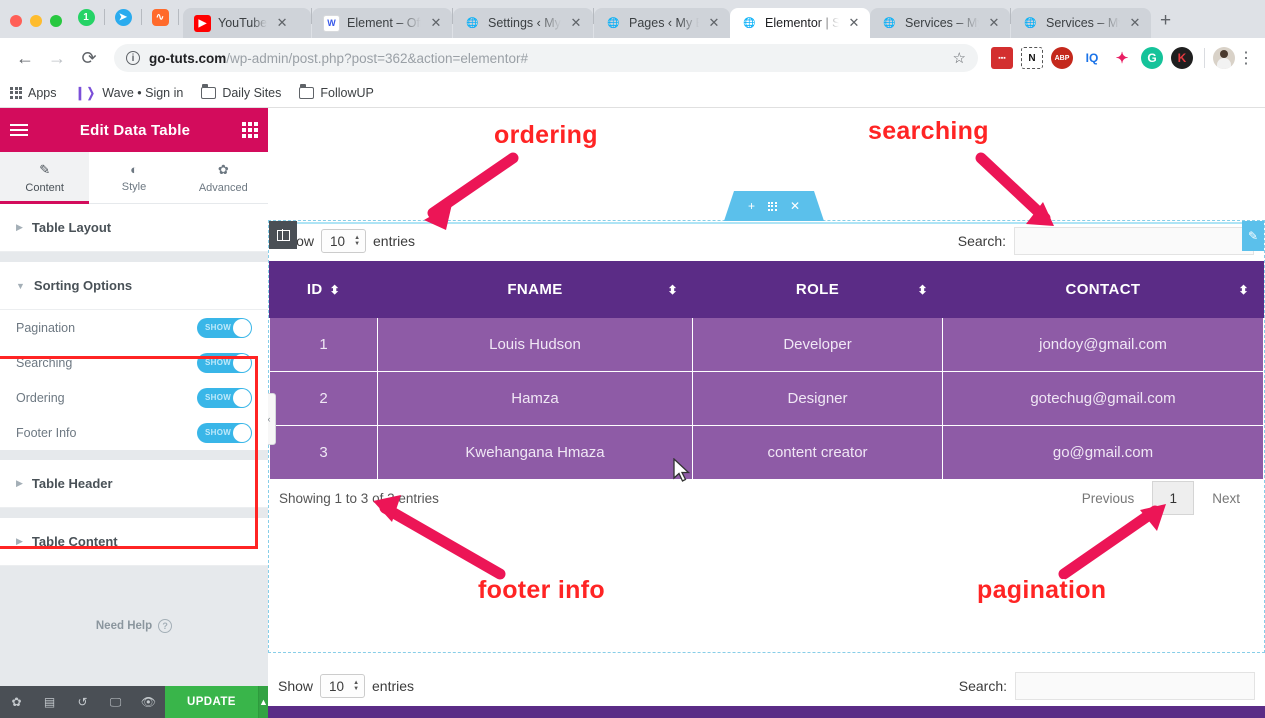 The width and height of the screenshot is (1265, 718). Describe the element at coordinates (323, 289) in the screenshot. I see `column-header-id: ID ⬍` at that location.